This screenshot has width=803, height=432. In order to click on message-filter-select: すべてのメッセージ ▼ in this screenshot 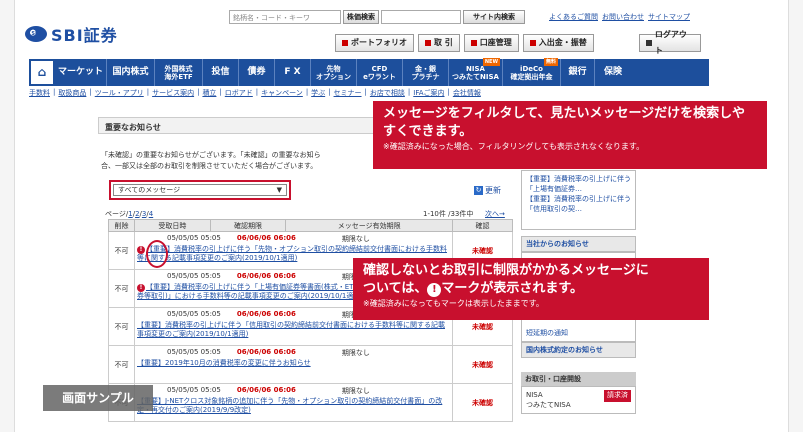, I will do `click(200, 190)`.